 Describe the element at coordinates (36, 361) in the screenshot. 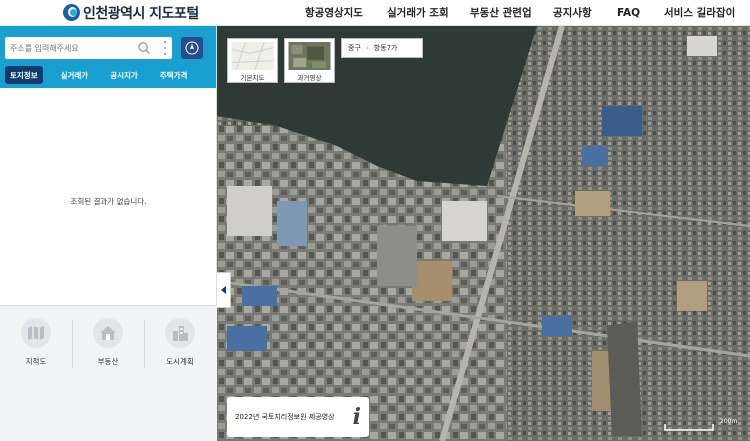

I see `menu-label: 지적도` at that location.